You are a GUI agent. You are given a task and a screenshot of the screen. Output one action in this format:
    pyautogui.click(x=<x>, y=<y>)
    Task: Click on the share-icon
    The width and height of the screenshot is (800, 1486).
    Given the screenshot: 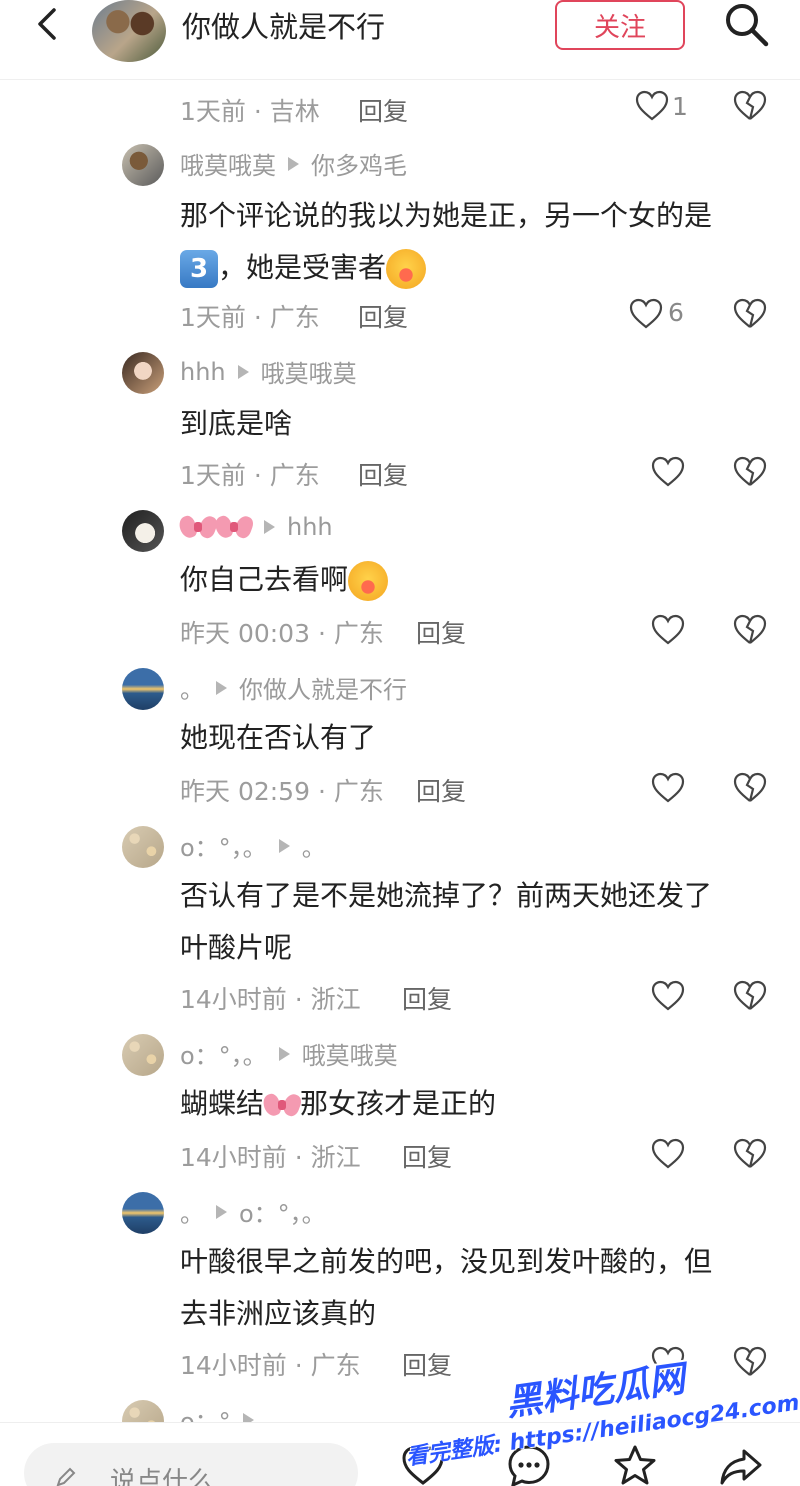 What is the action you would take?
    pyautogui.click(x=741, y=1464)
    